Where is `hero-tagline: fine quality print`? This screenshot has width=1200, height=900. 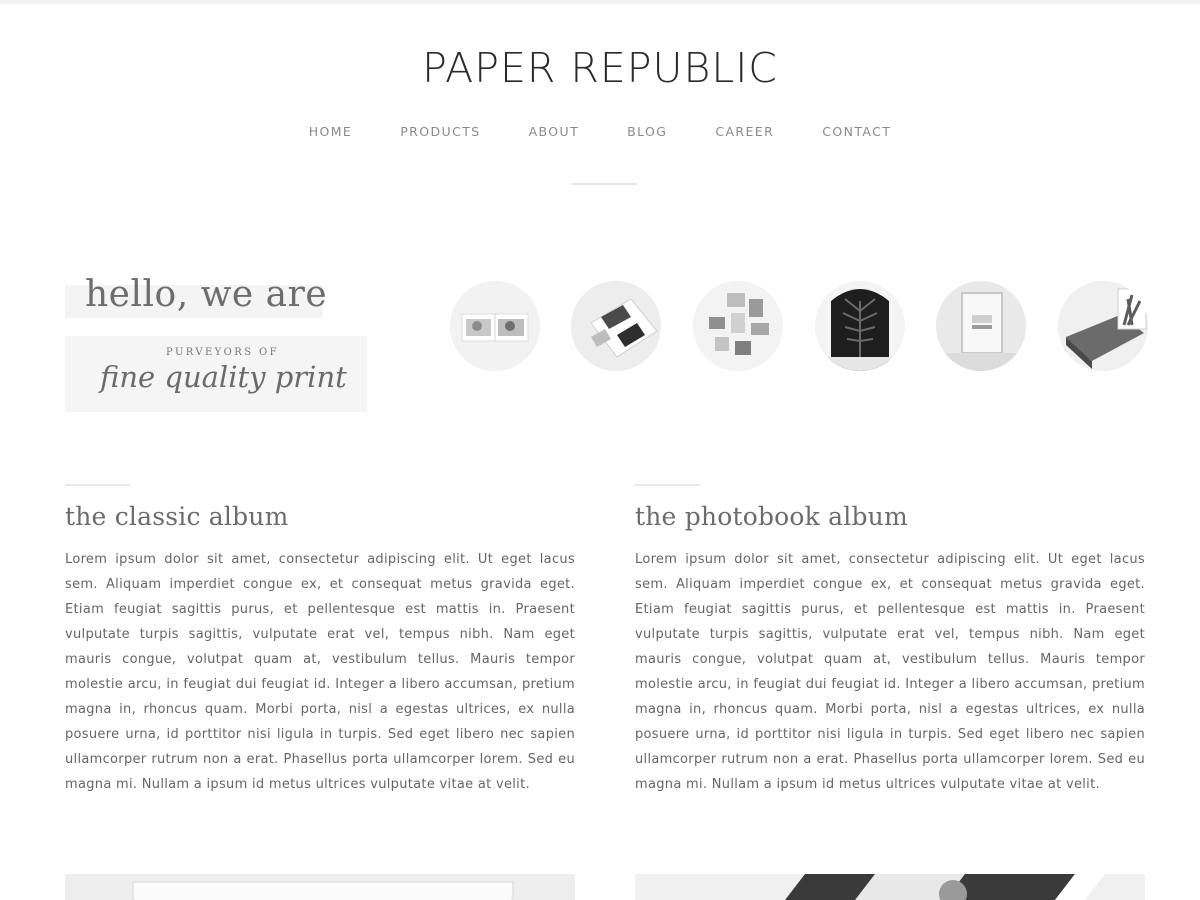 hero-tagline: fine quality print is located at coordinates (223, 377).